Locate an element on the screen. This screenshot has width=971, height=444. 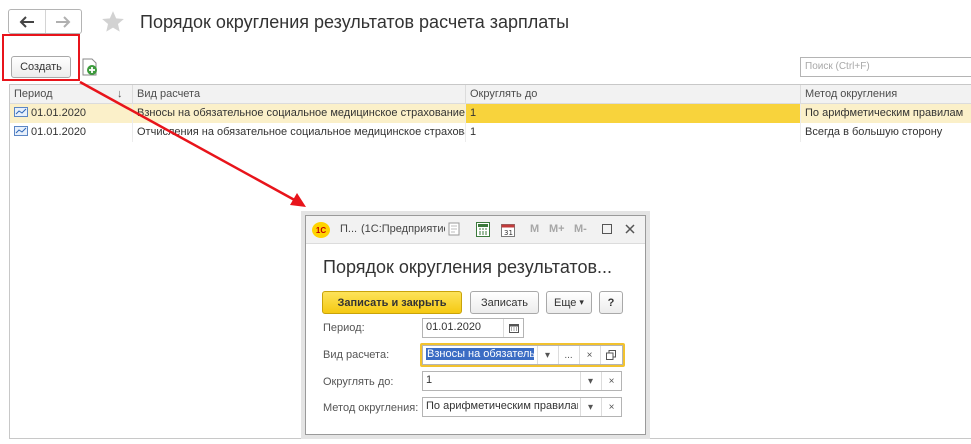
kind-label: Вид расчета: is located at coordinates (356, 355).